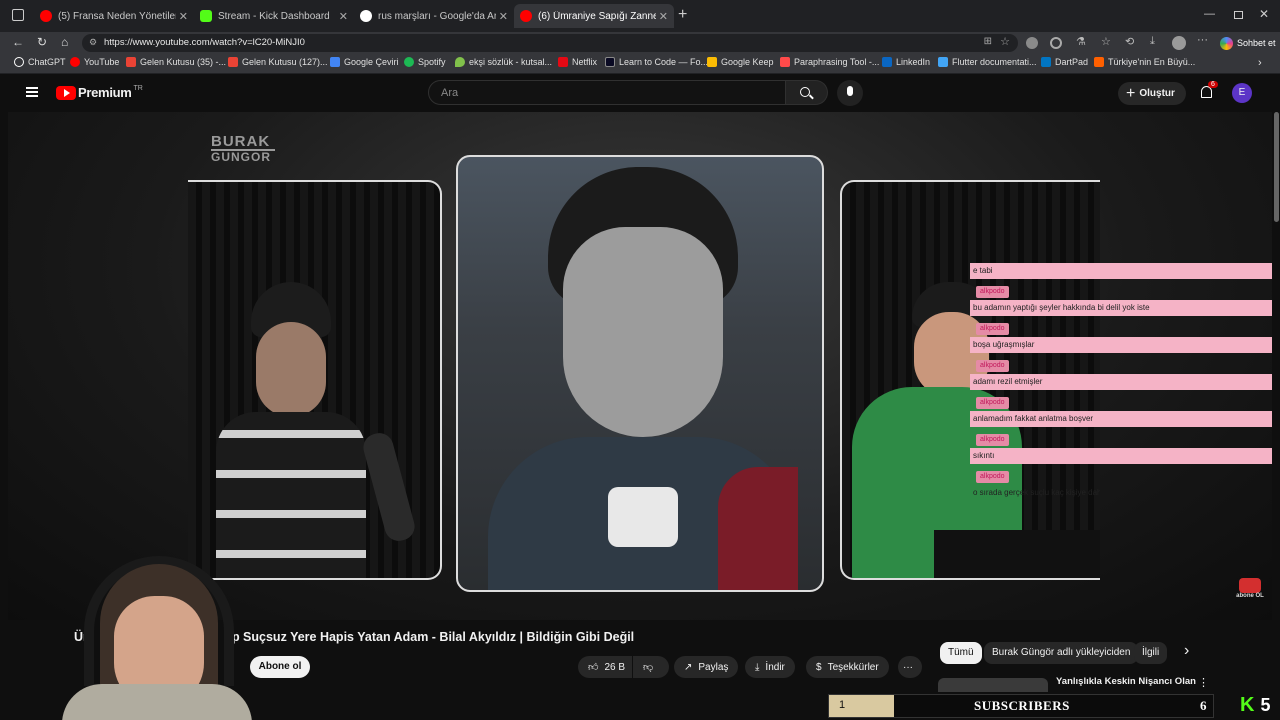 Image resolution: width=1280 pixels, height=720 pixels. Describe the element at coordinates (1250, 589) in the screenshot. I see `subscribe-watermark: abone OL` at that location.